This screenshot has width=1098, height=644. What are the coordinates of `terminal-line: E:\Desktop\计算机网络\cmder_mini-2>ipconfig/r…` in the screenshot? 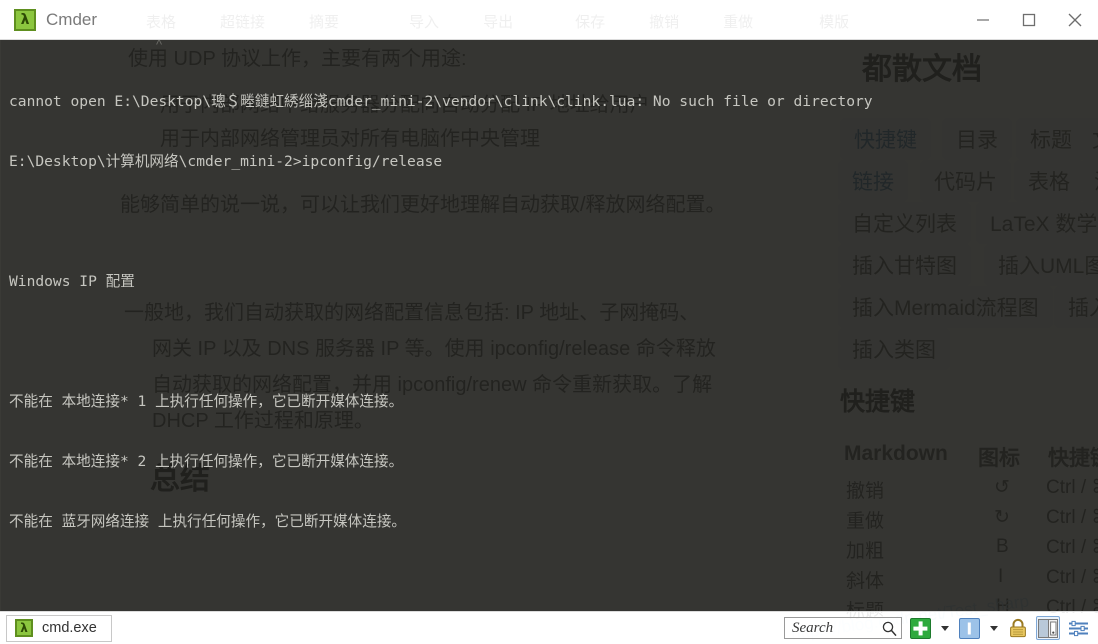 It's located at (226, 161).